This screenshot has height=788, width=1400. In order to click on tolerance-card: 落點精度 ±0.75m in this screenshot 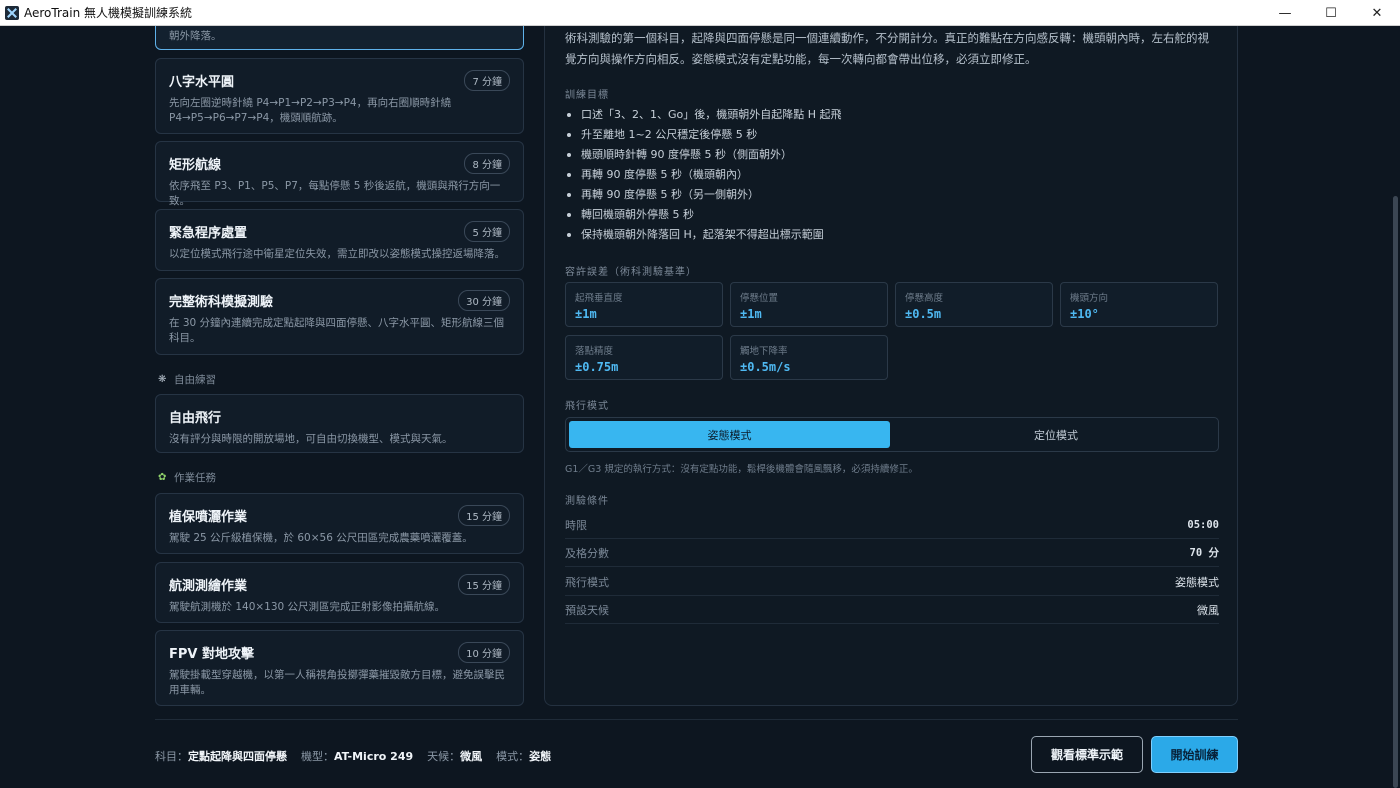, I will do `click(644, 357)`.